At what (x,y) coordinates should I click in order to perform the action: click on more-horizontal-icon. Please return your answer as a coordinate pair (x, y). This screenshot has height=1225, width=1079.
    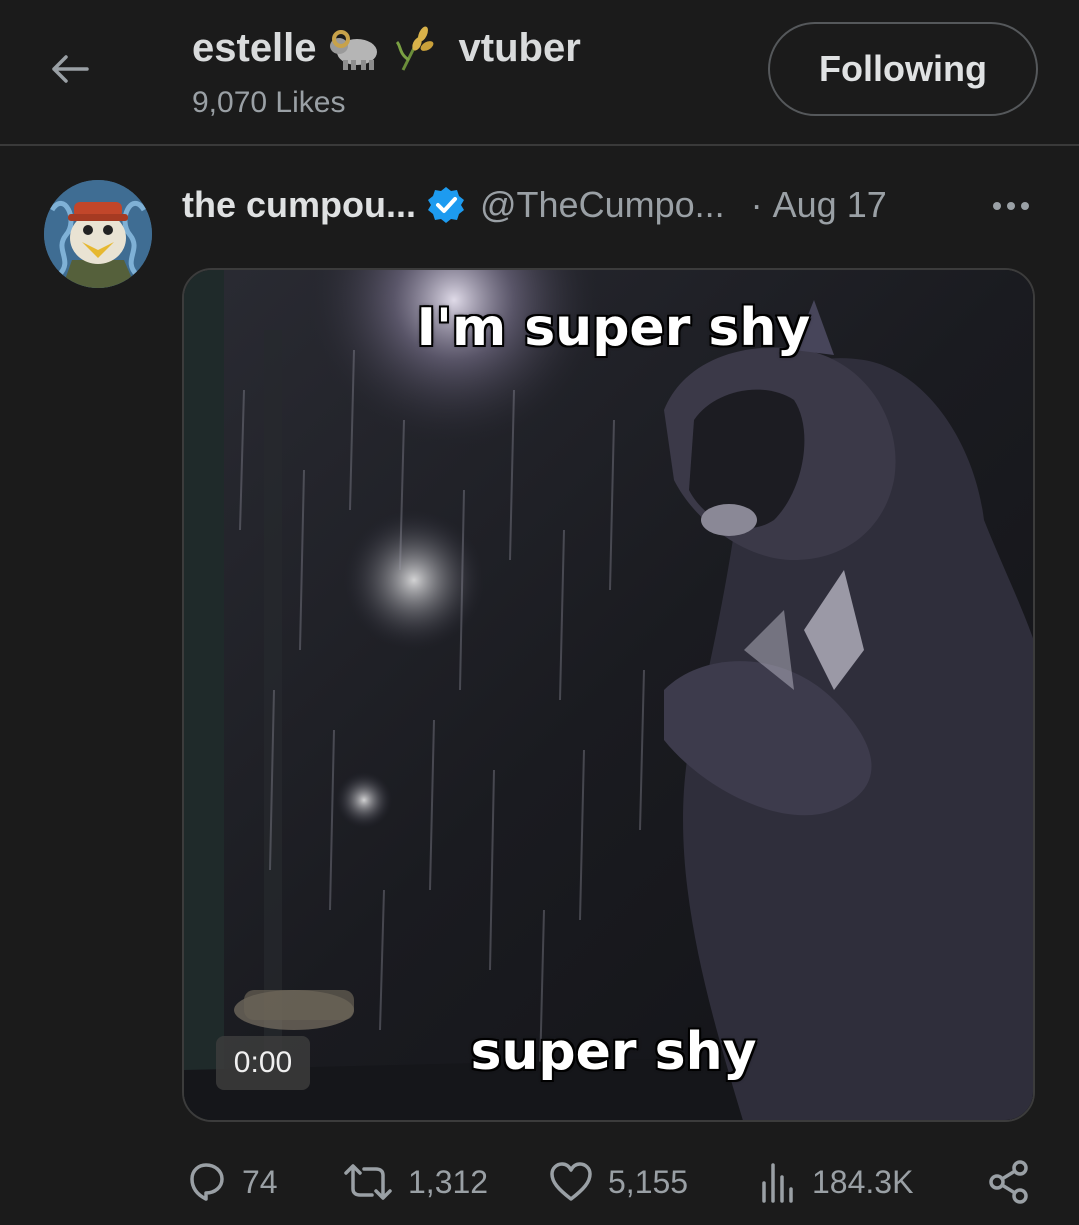
    Looking at the image, I should click on (1011, 206).